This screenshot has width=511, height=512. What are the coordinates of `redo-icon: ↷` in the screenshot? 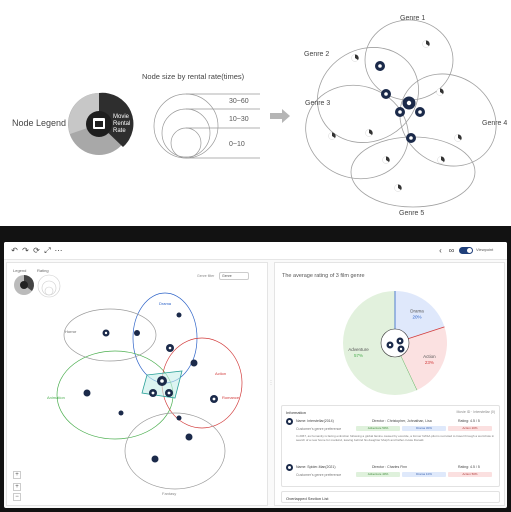 It's located at (25, 250).